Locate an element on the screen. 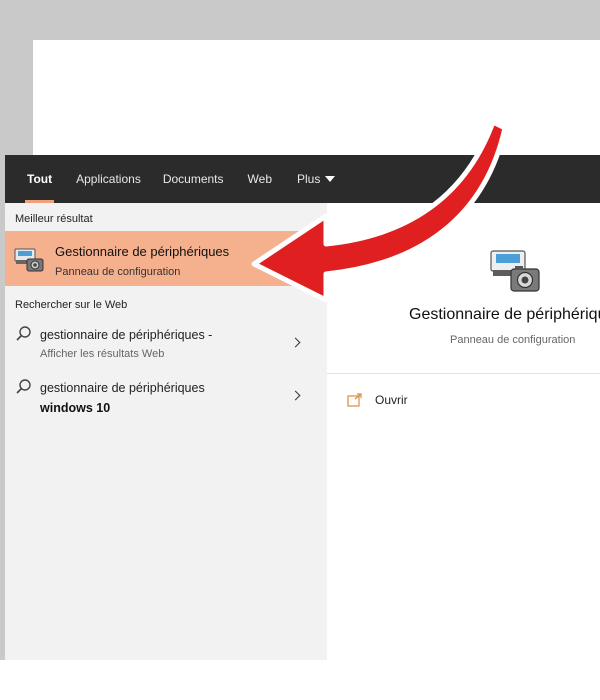 The width and height of the screenshot is (600, 700). open-action: Ouvrir is located at coordinates (377, 400).